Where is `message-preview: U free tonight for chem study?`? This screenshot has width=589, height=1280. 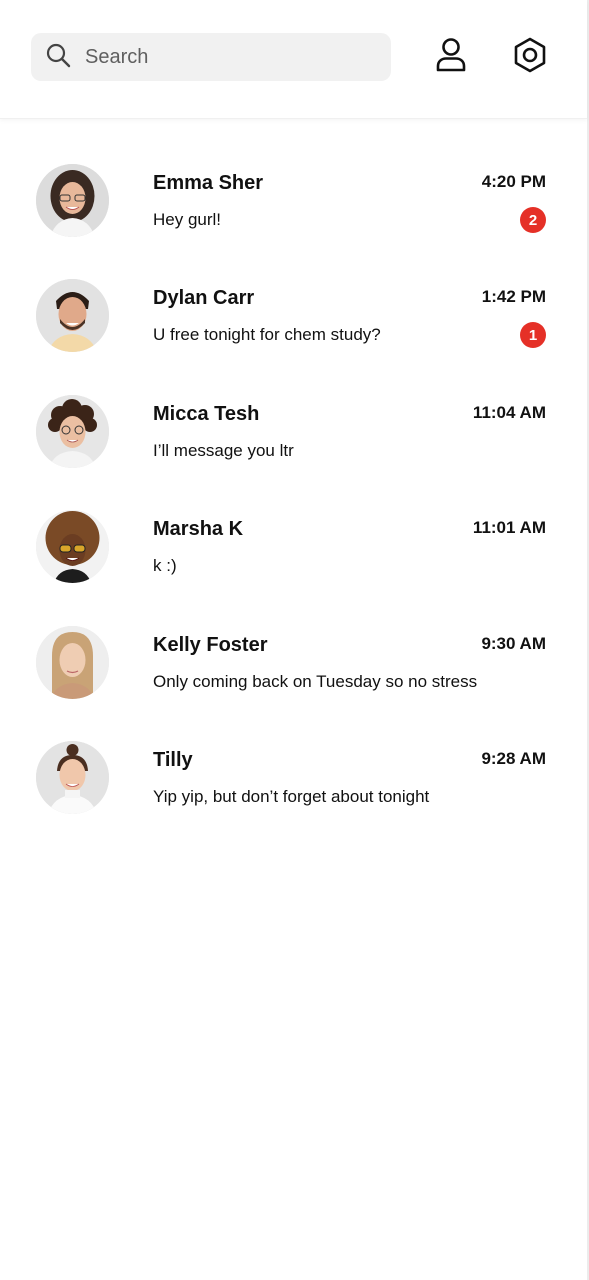 message-preview: U free tonight for chem study? is located at coordinates (267, 335).